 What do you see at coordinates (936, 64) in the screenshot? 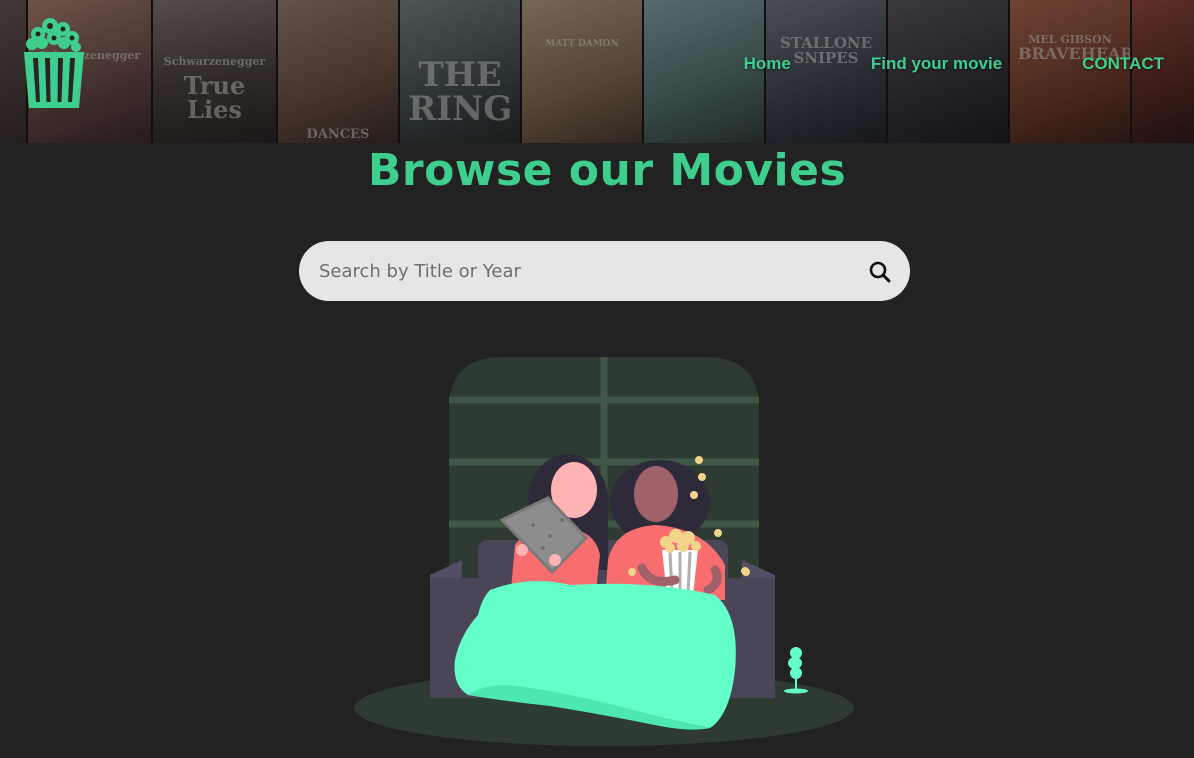
I see `nav-find-movie-link: Find your movie` at bounding box center [936, 64].